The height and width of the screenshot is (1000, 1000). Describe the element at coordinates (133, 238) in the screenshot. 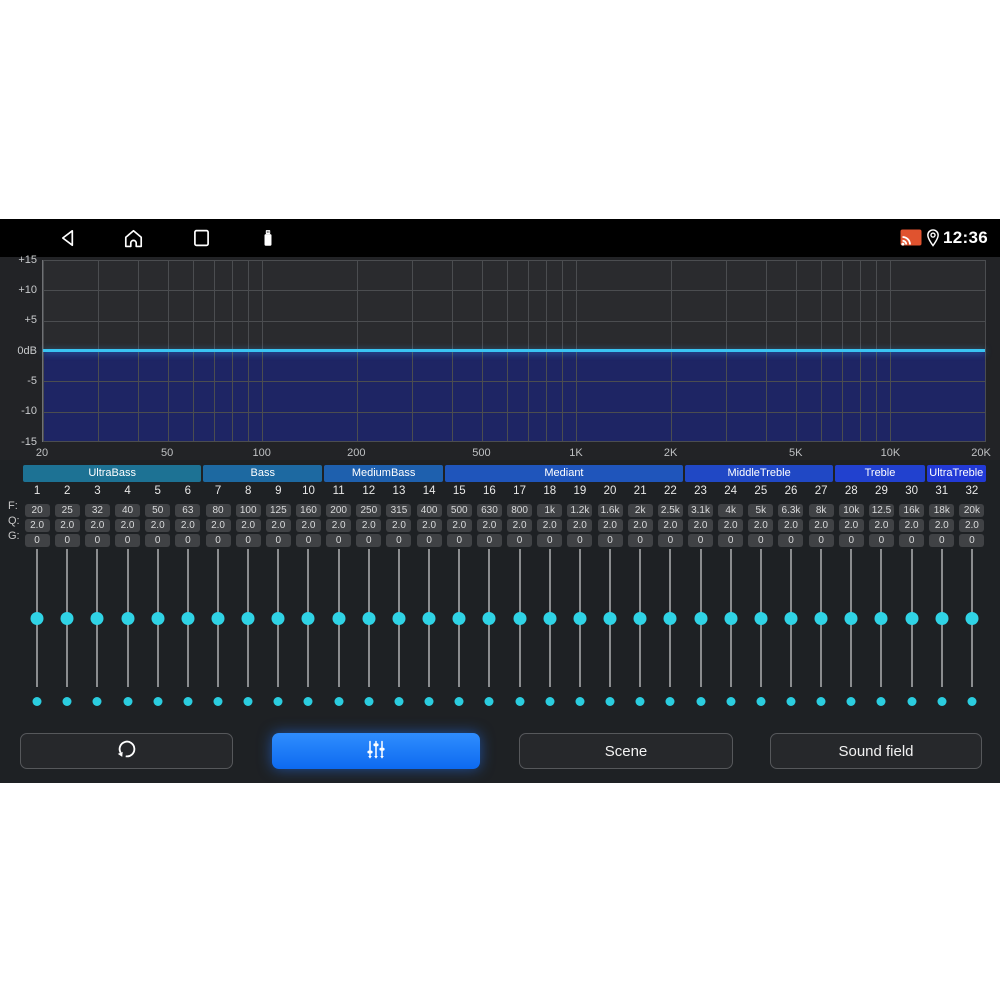

I see `home-icon` at that location.